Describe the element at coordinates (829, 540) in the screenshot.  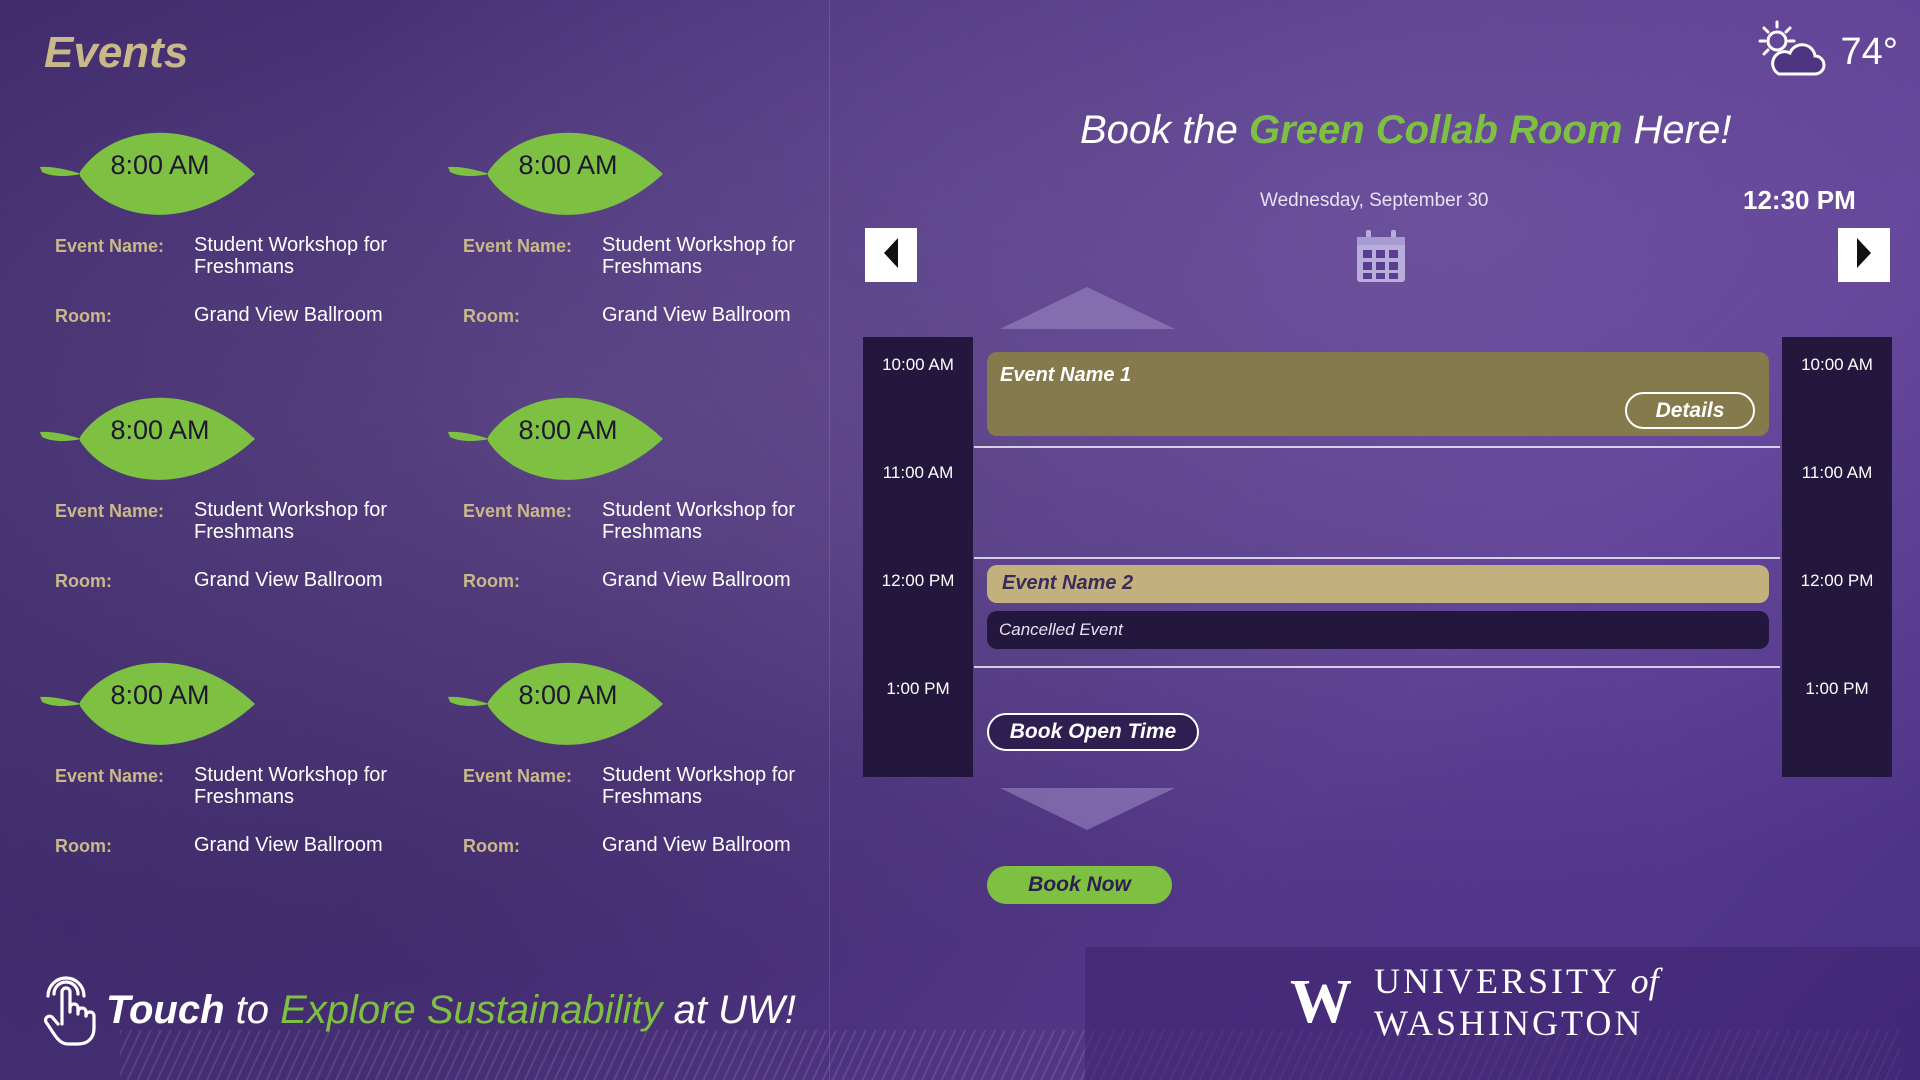
I see `panel-divider` at that location.